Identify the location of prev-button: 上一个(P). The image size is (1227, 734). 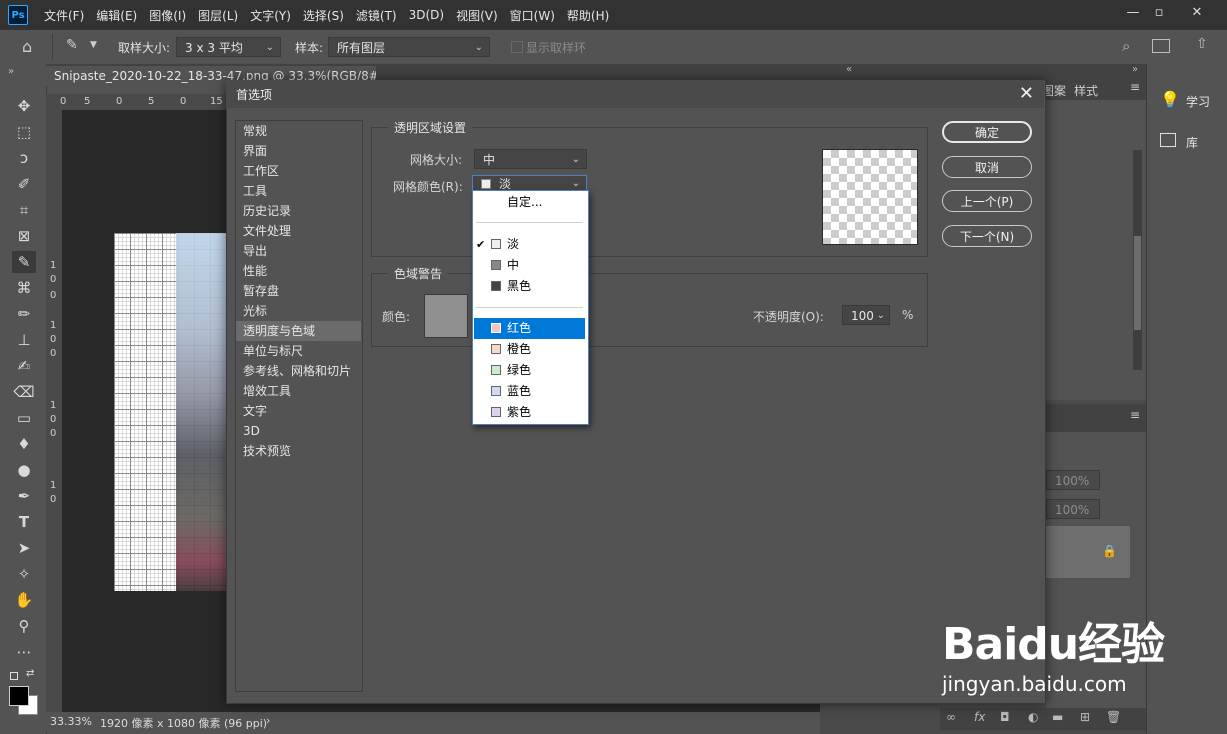
(987, 201).